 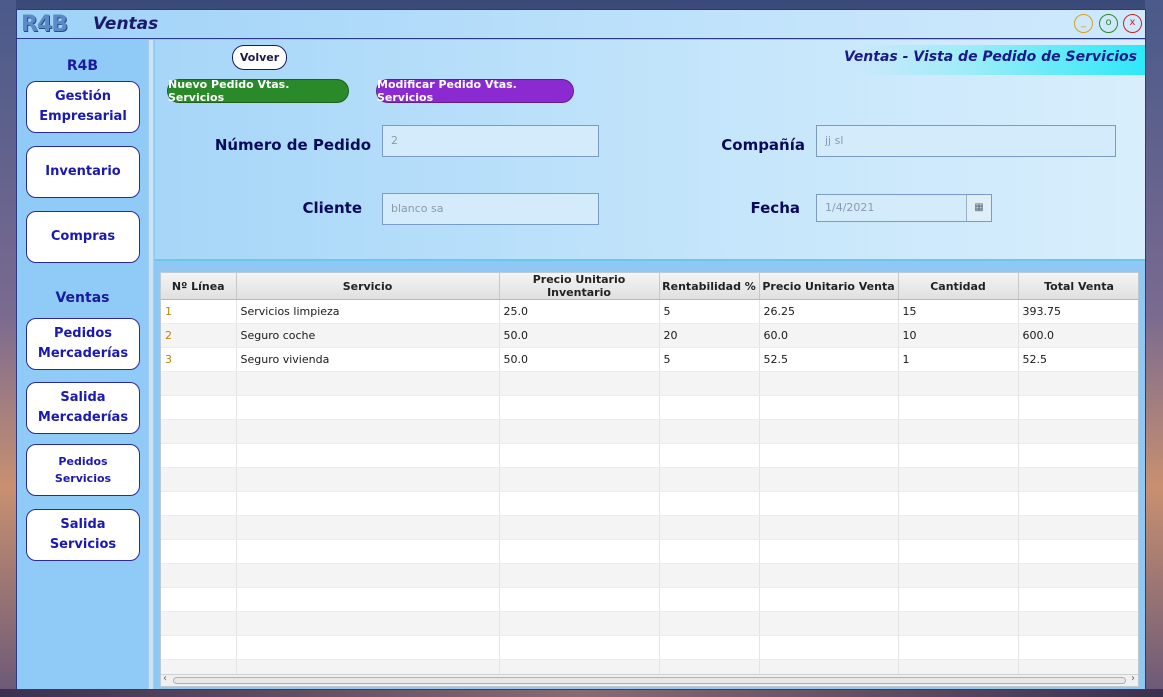 What do you see at coordinates (151, 364) in the screenshot?
I see `sidebar-splitter` at bounding box center [151, 364].